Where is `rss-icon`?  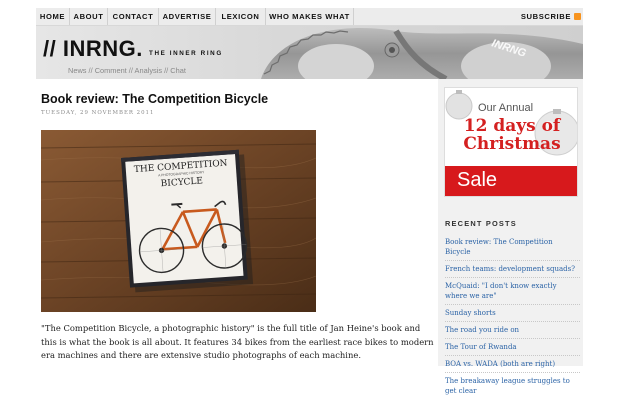
rss-icon is located at coordinates (577, 16).